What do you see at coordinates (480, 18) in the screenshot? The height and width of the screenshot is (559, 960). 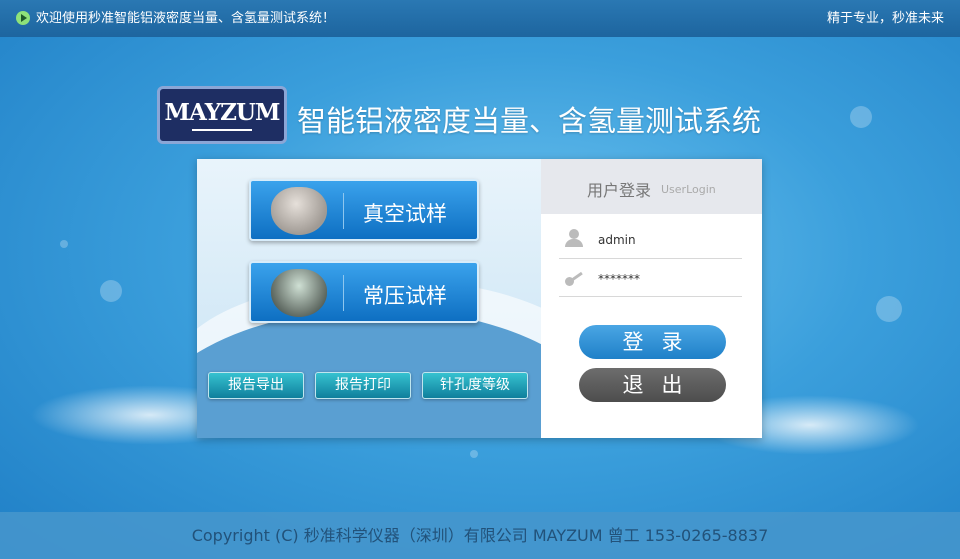 I see `top-bar: 欢迎使用秒准智能铝液密度当量、含氢量测试系统！ 精于专业，秒准未来` at bounding box center [480, 18].